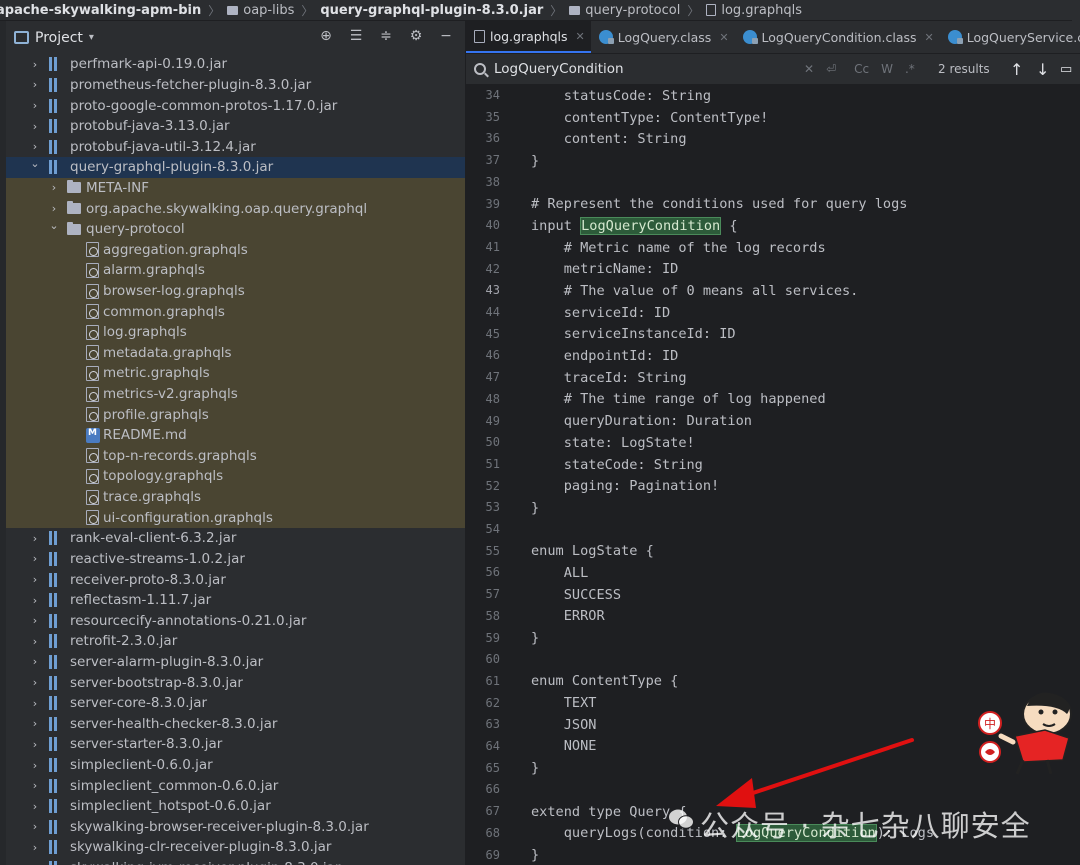 This screenshot has width=1080, height=865. What do you see at coordinates (815, 773) in the screenshot?
I see `annotation-arrow` at bounding box center [815, 773].